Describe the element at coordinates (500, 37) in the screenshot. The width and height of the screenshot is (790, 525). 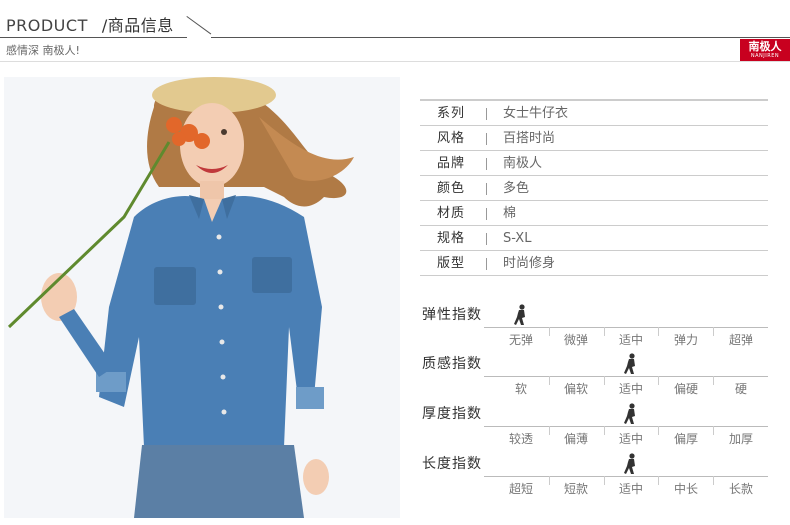
I see `header-divider-right` at that location.